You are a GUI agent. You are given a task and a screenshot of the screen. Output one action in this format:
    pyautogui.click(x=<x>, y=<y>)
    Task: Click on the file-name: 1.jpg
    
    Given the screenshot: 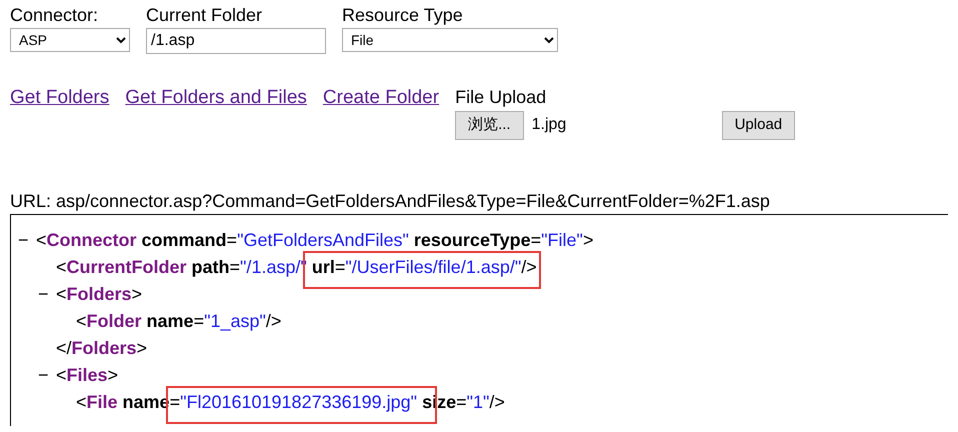 What is the action you would take?
    pyautogui.click(x=550, y=125)
    